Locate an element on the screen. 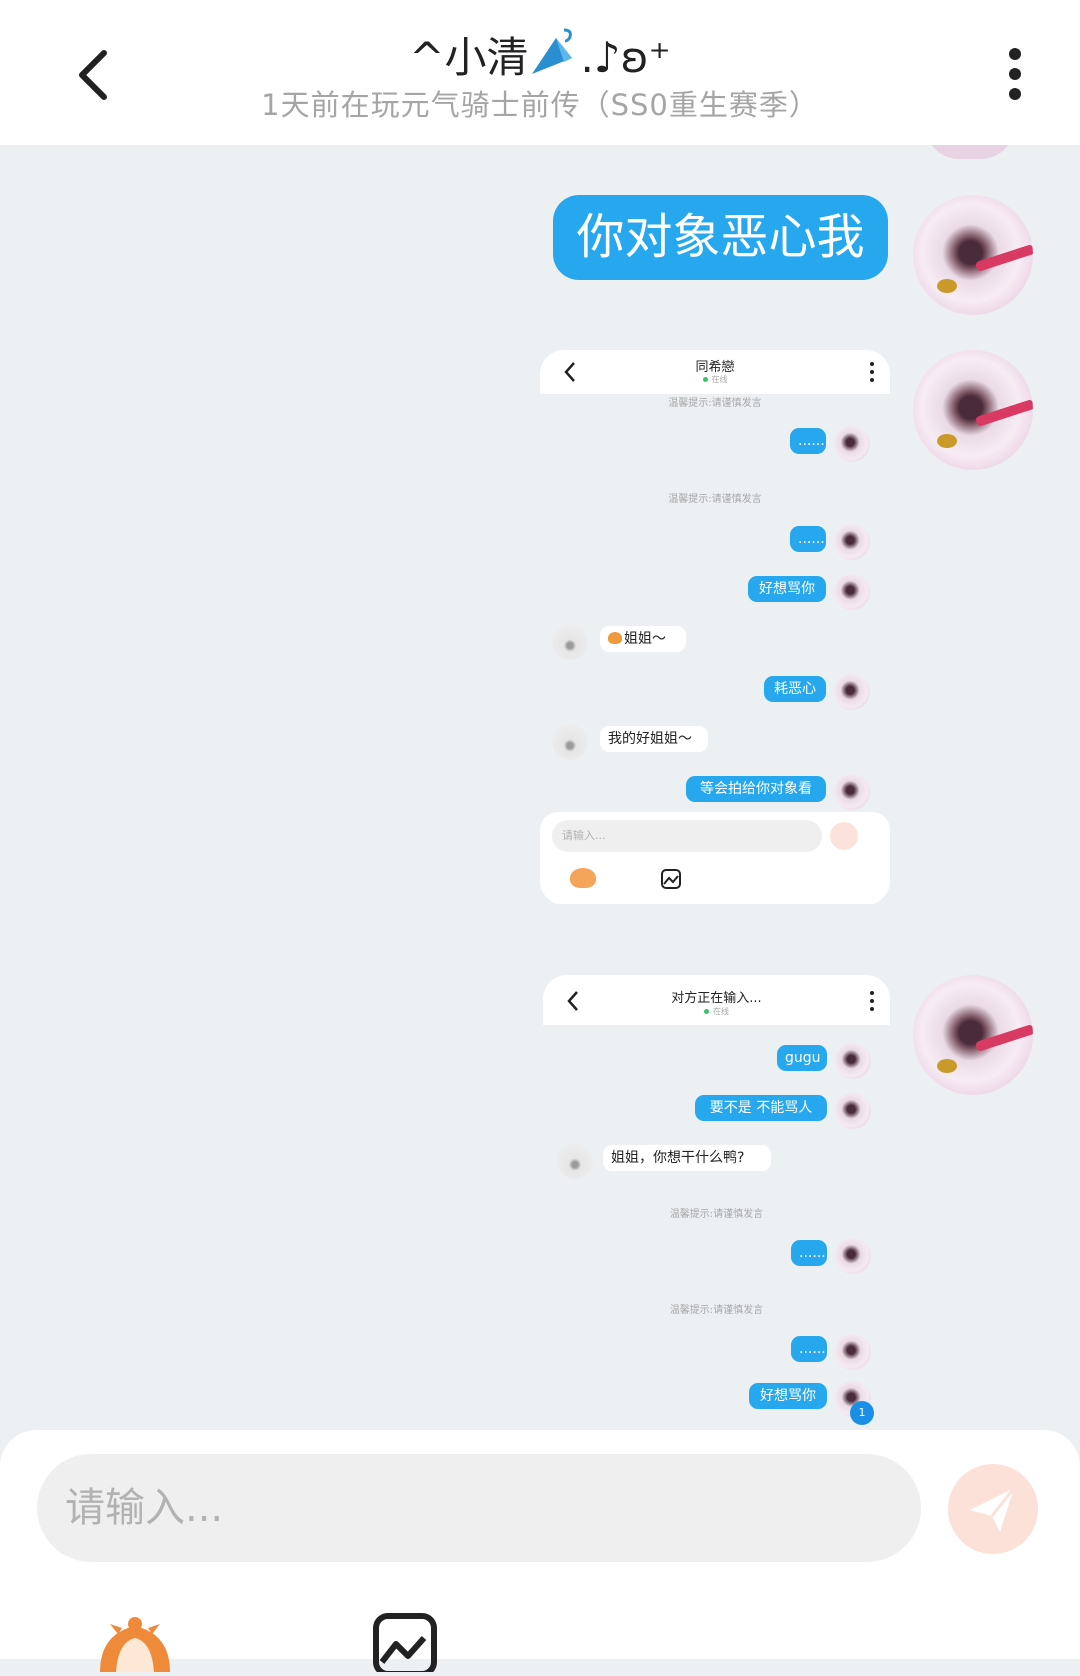 This screenshot has width=1080, height=1676. unread-badge: 1 is located at coordinates (862, 1413).